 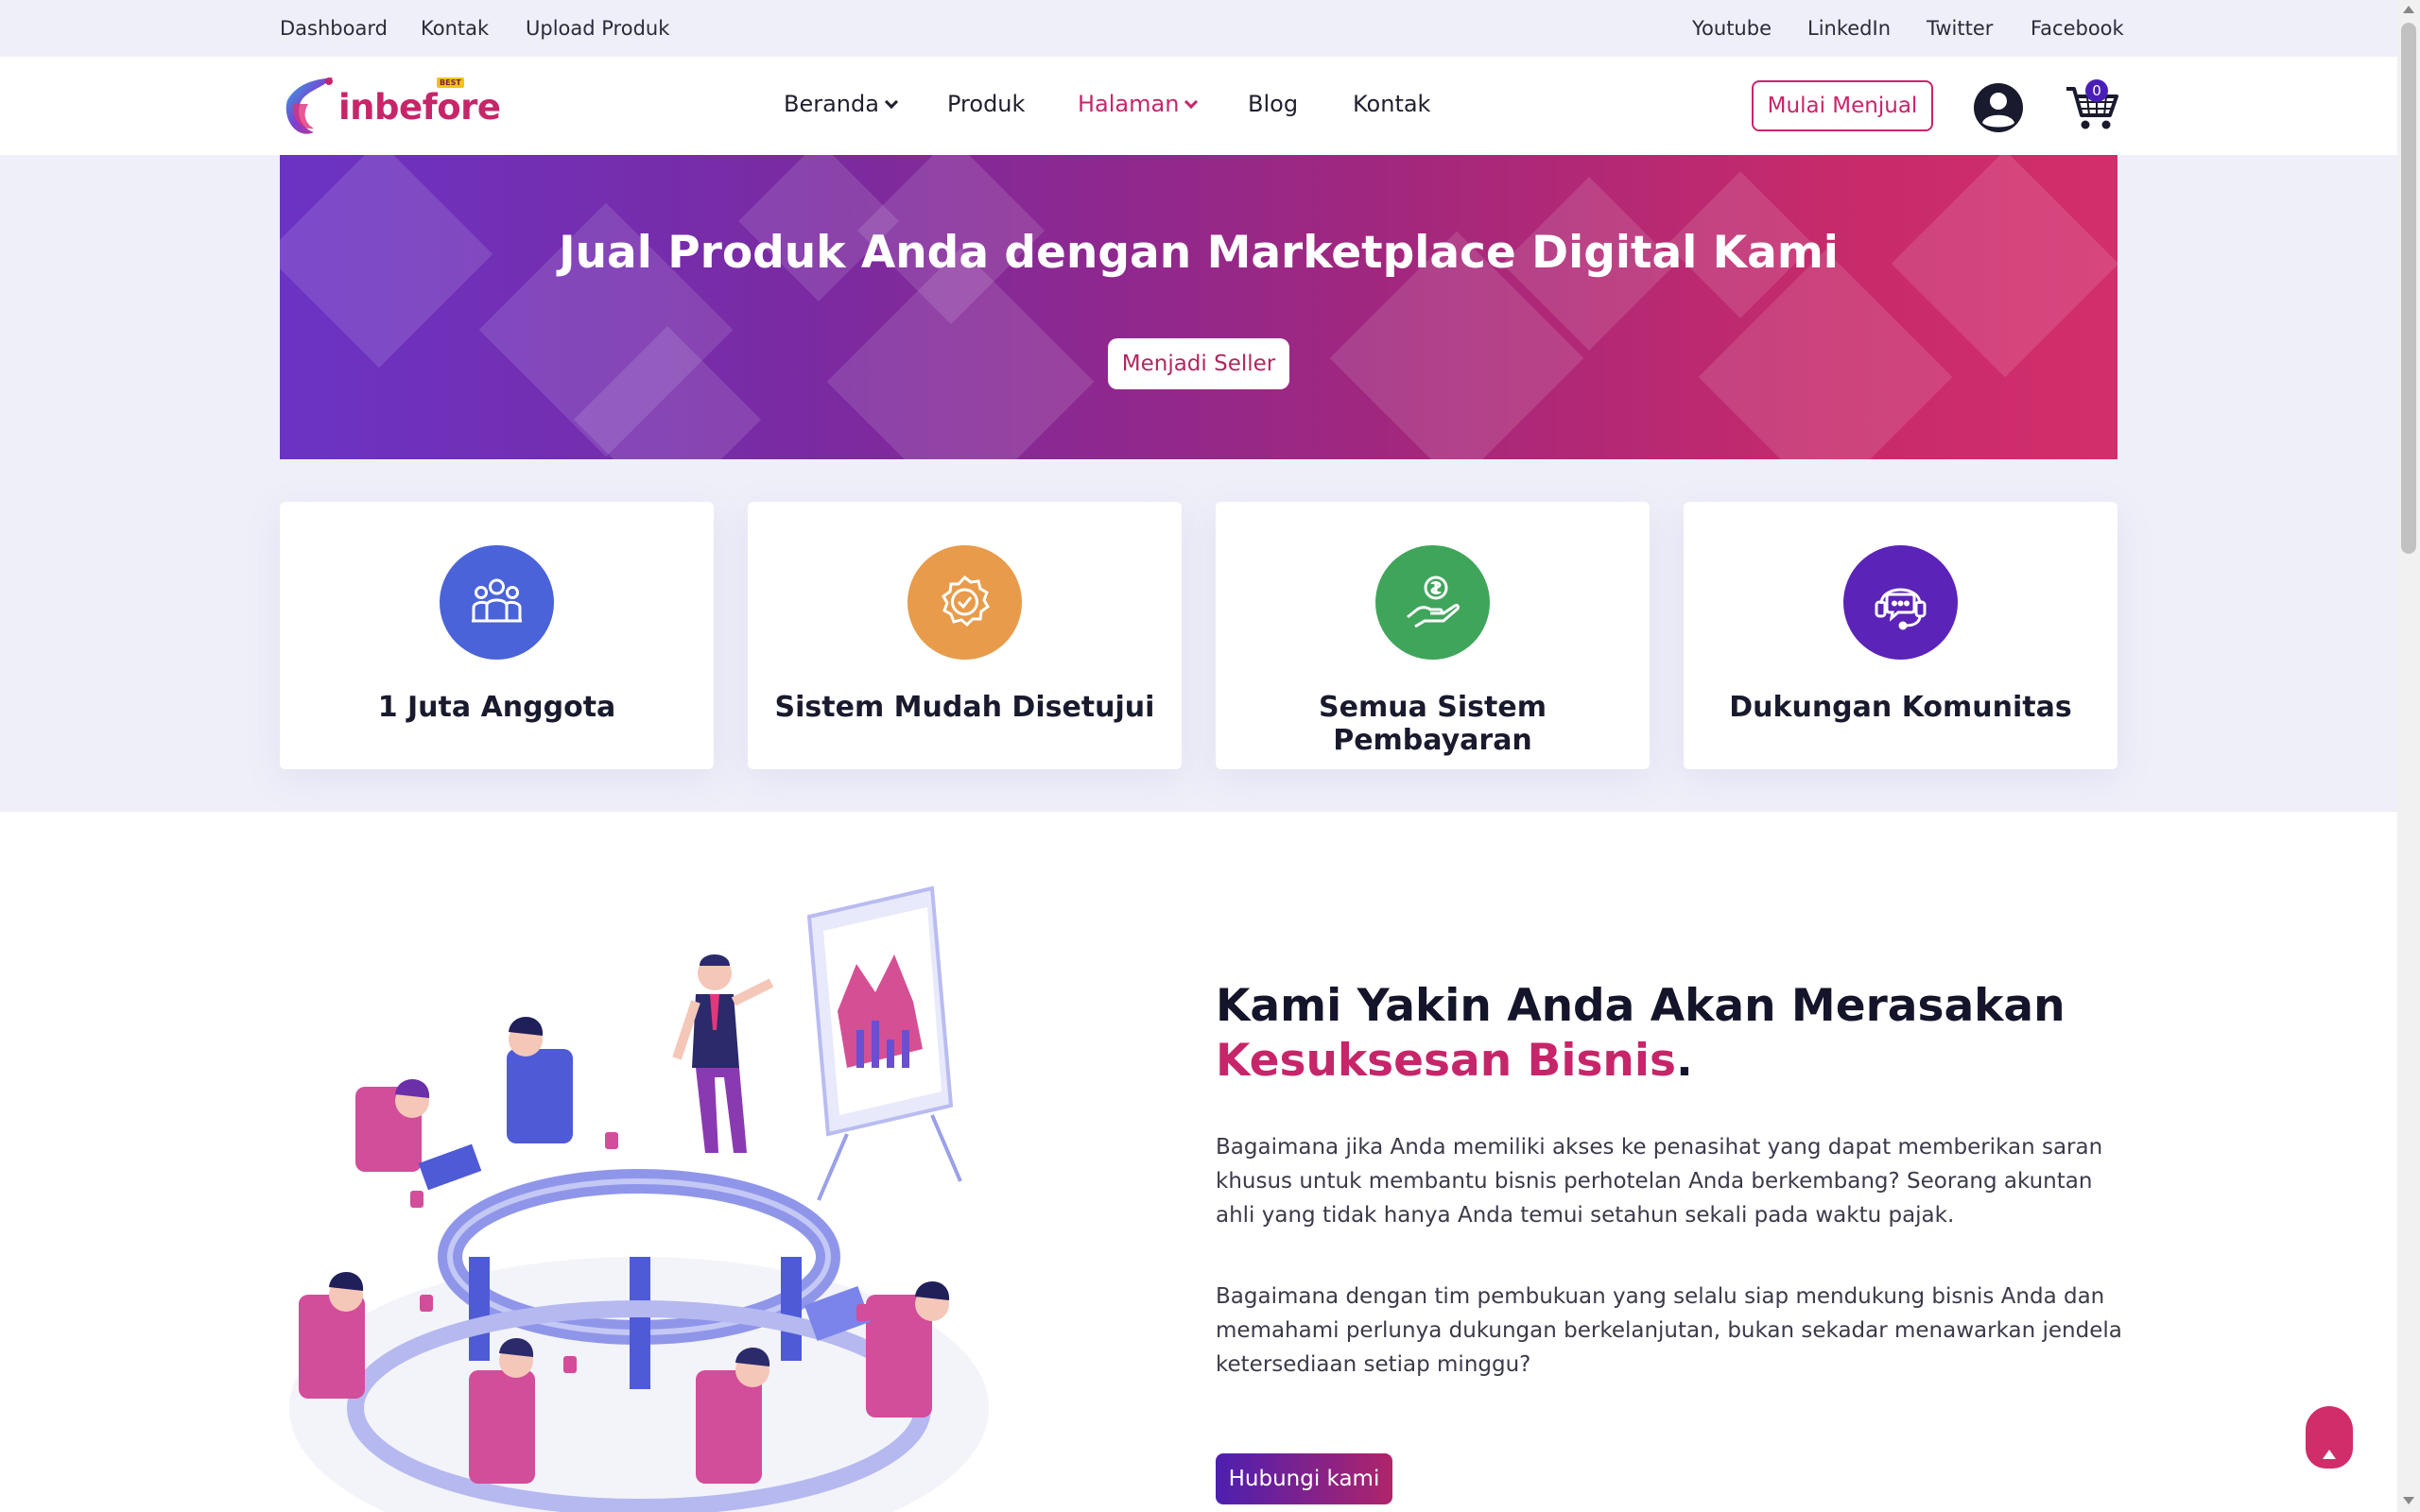 I want to click on nav-item-kontak: Kontak, so click(x=1391, y=104).